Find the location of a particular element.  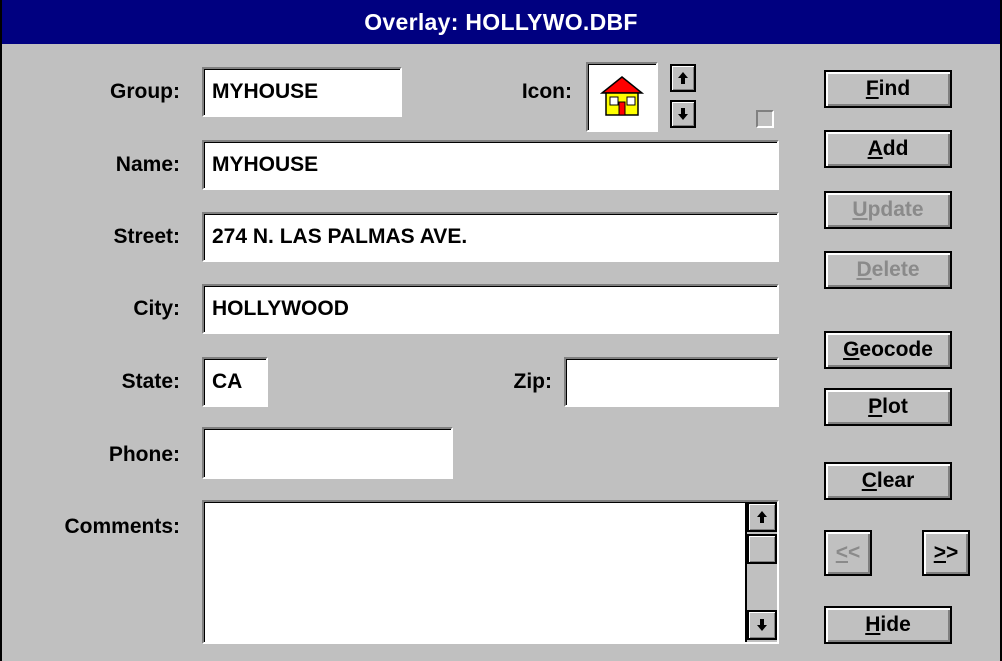

hide-mnemonic: H is located at coordinates (873, 624).